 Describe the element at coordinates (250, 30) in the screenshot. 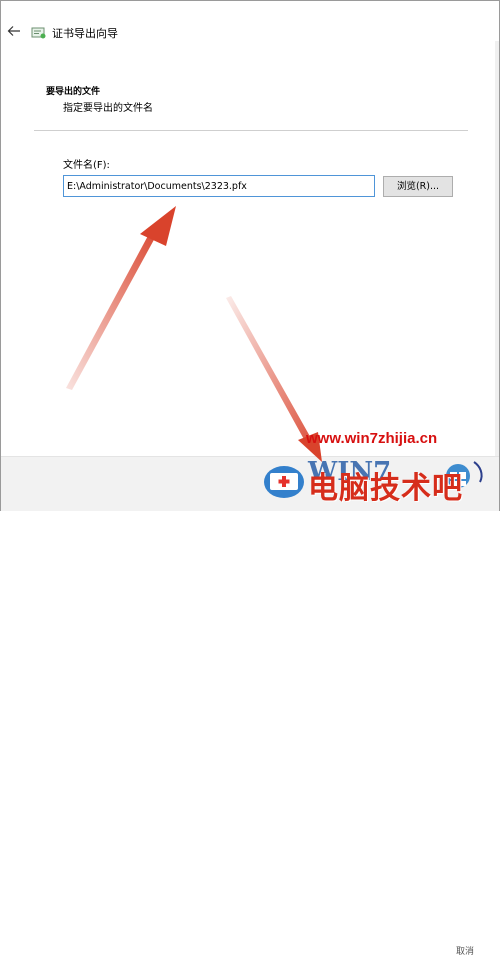

I see `title-bar: 证书导出向导` at that location.